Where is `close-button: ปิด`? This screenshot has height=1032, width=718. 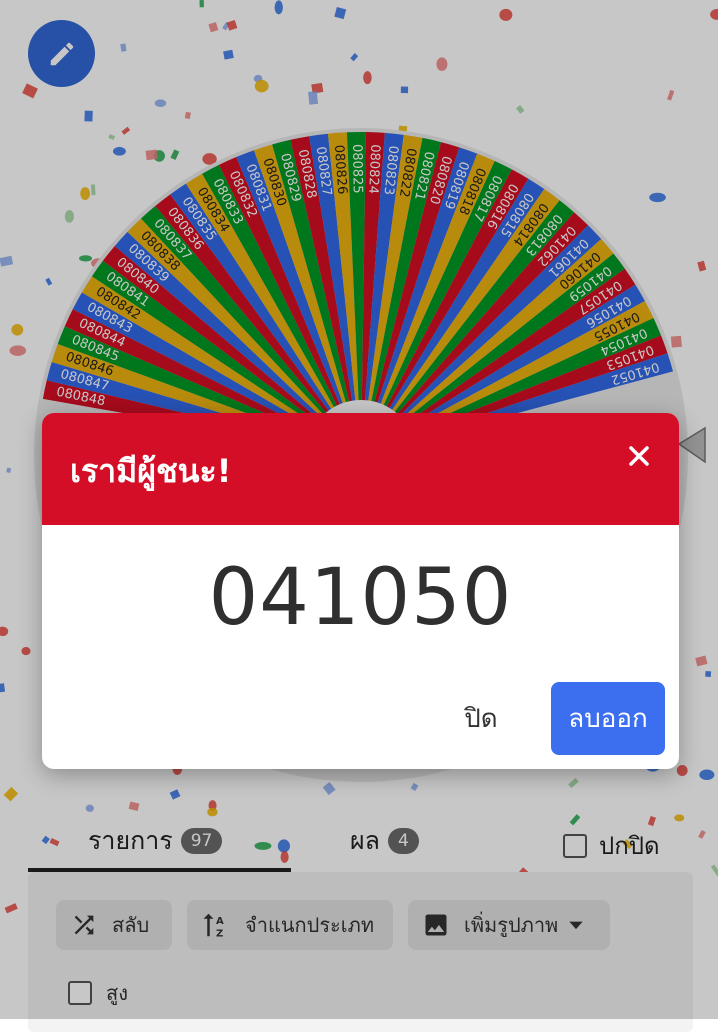
close-button: ปิด is located at coordinates (481, 718).